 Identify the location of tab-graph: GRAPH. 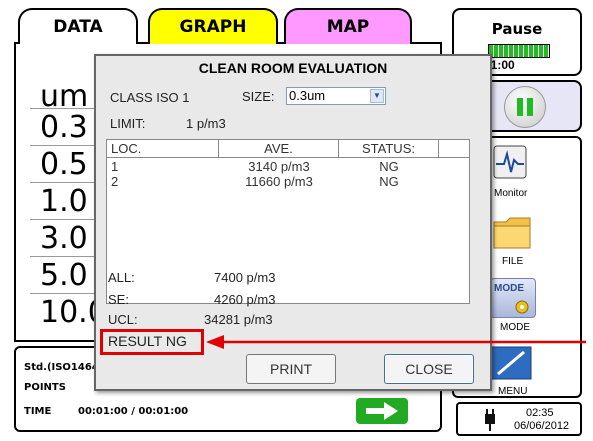
(213, 26).